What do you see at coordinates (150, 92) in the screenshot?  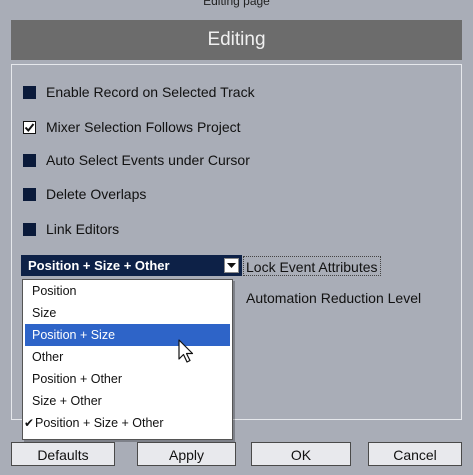 I see `option-label: Enable Record on Selected Track` at bounding box center [150, 92].